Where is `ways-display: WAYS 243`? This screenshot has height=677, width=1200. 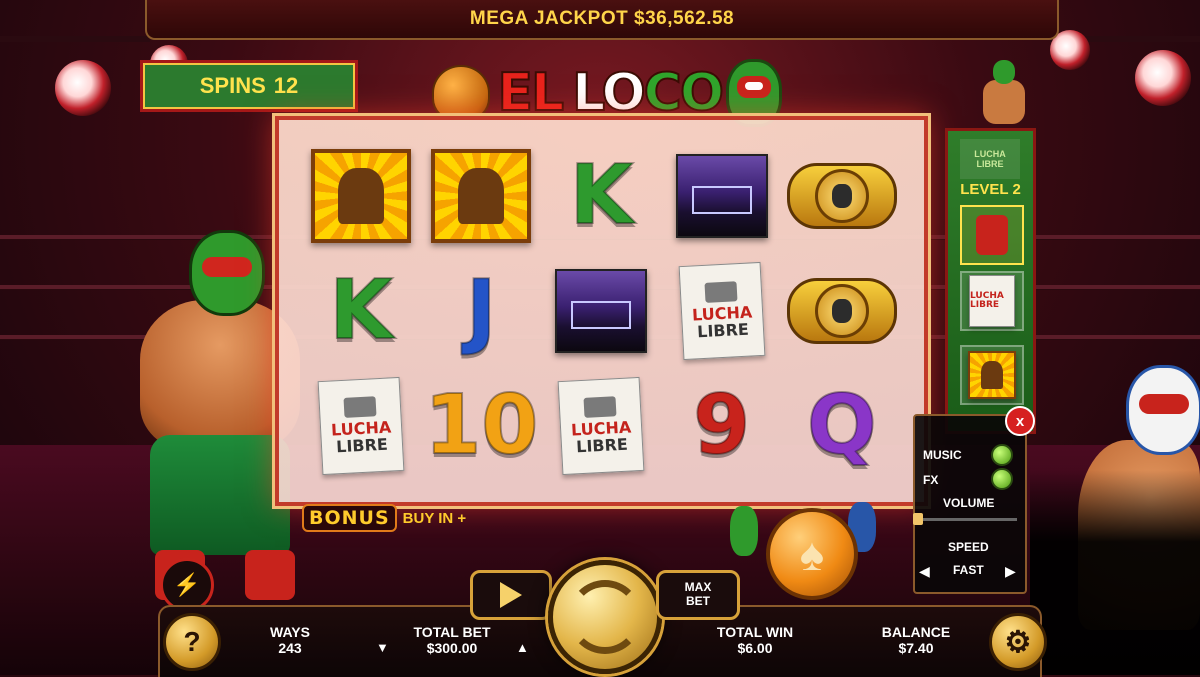
ways-display: WAYS 243 is located at coordinates (290, 640).